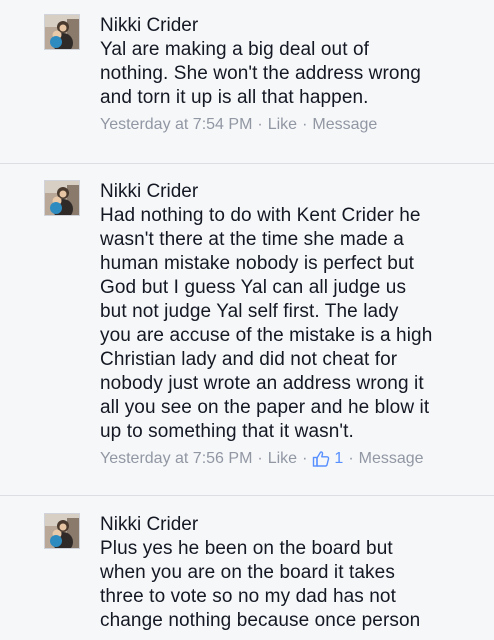 The height and width of the screenshot is (640, 494). I want to click on comment-timestamp: Yesterday at 7:54 PM, so click(176, 125).